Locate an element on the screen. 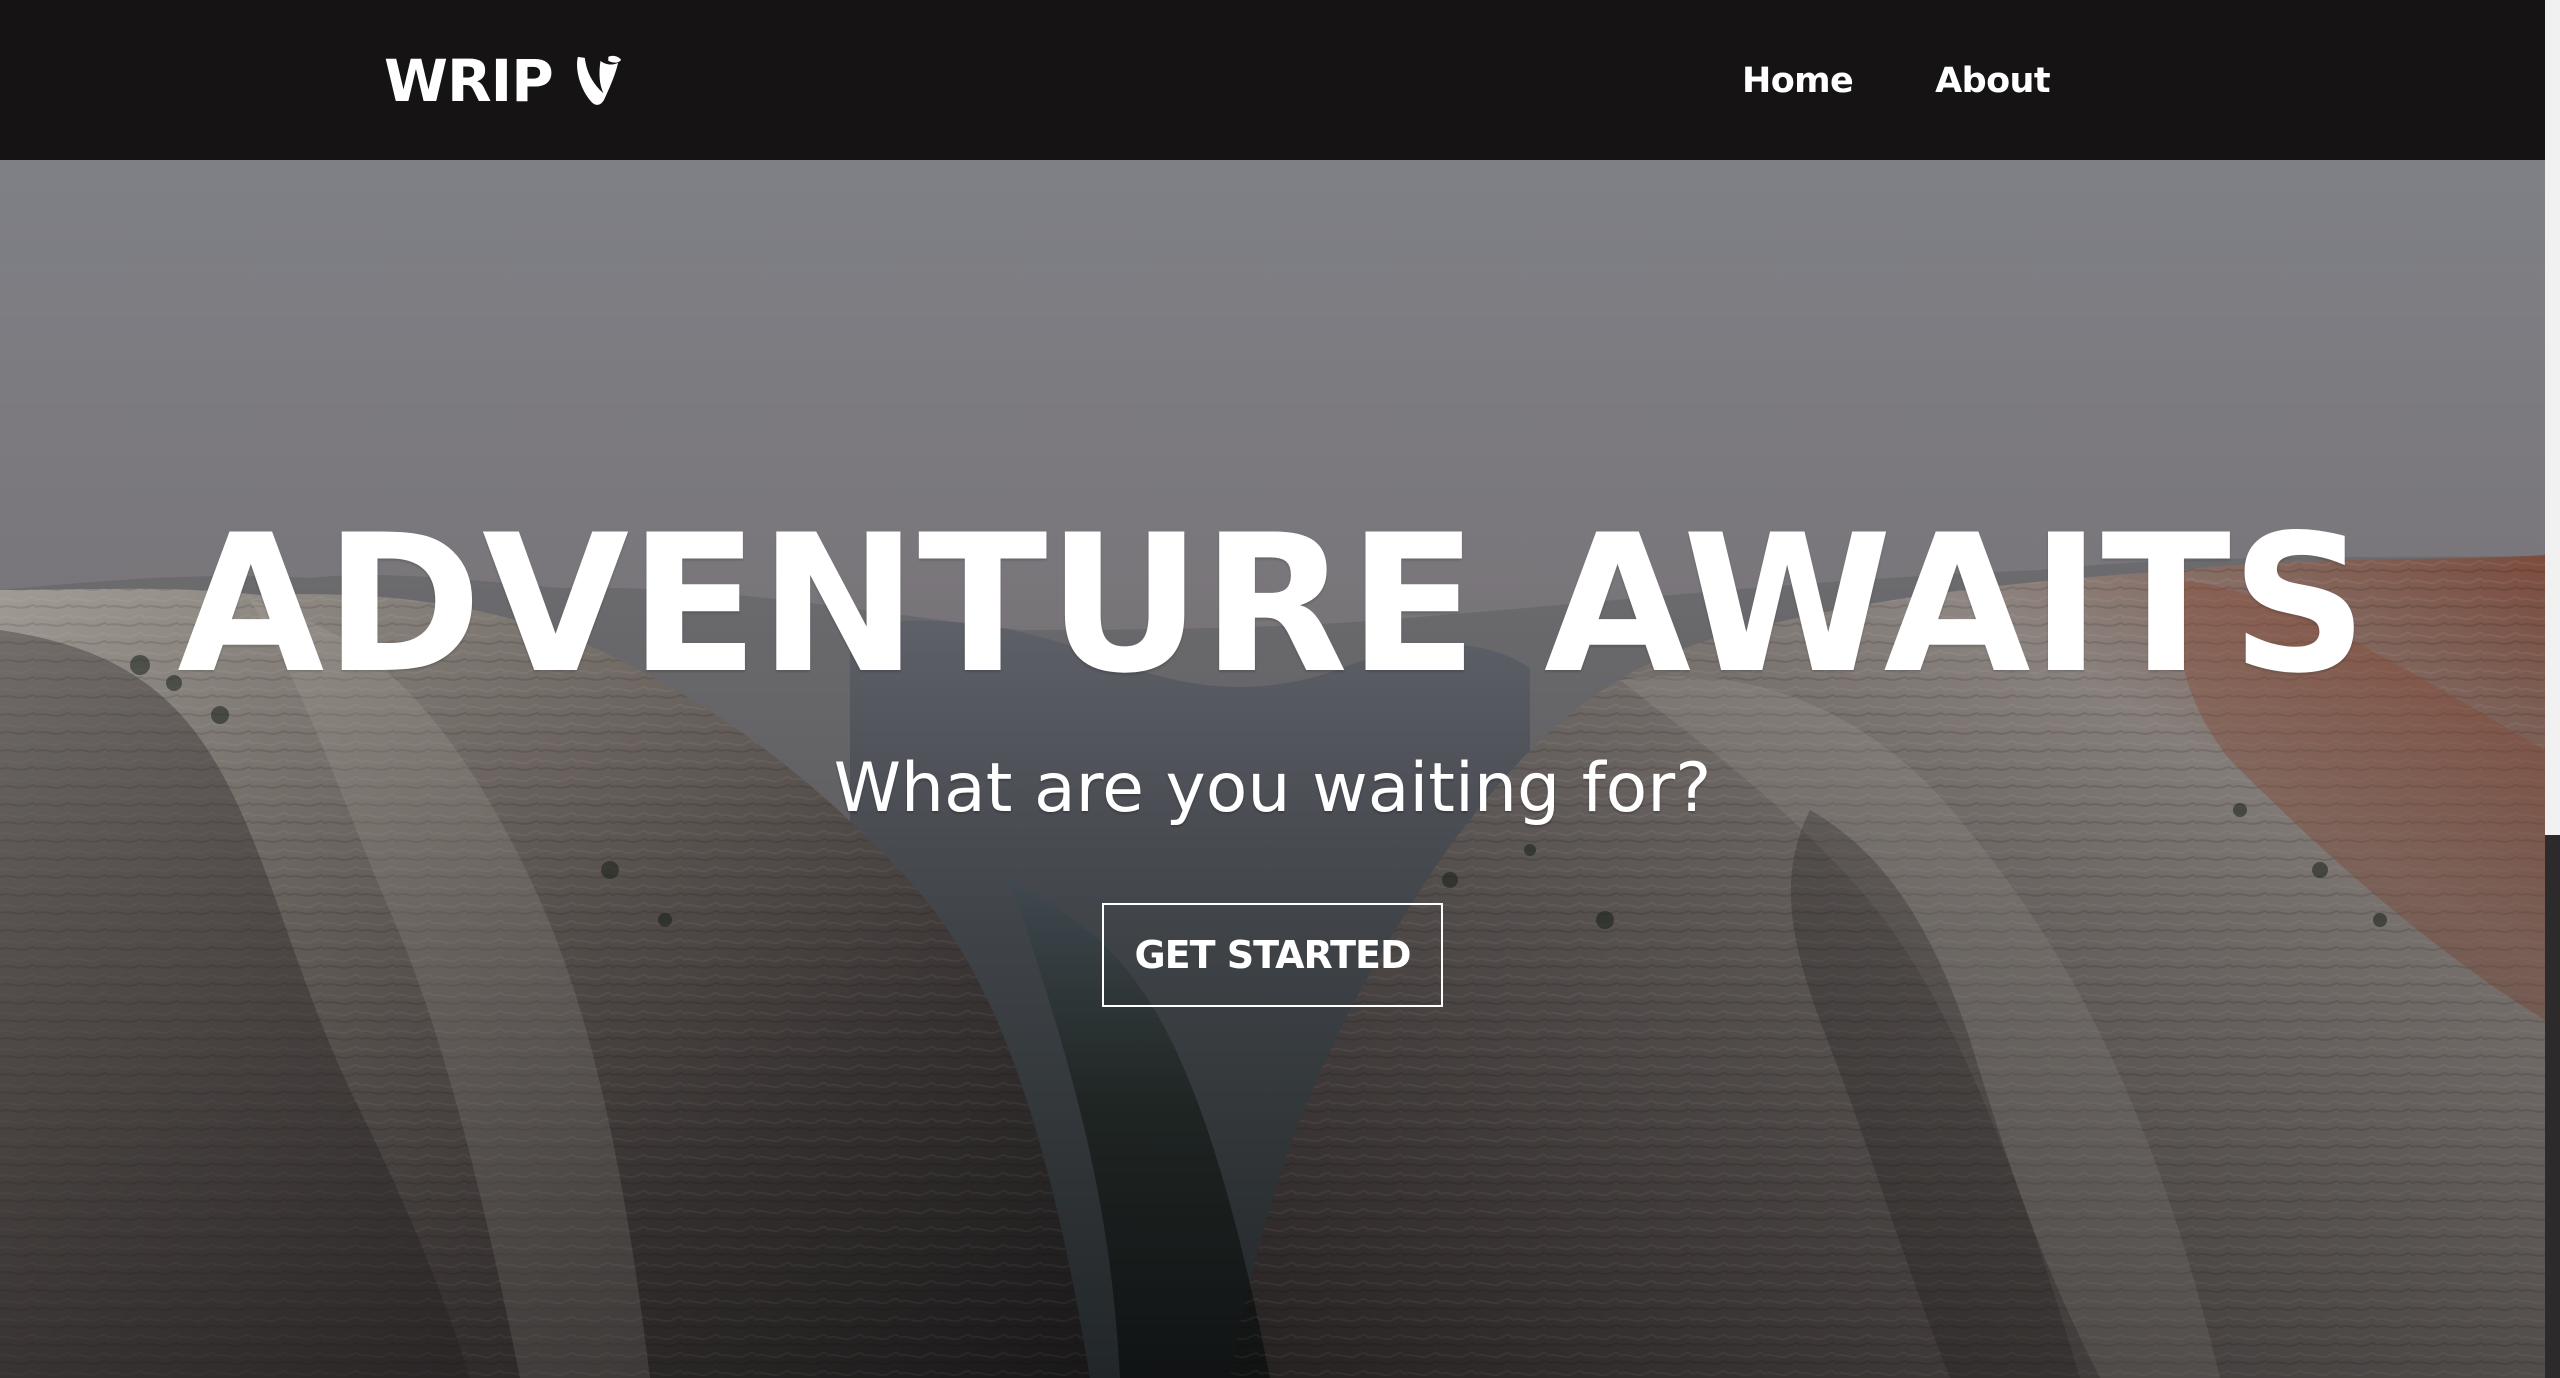 The width and height of the screenshot is (2560, 1378). vertical-scrollbar-thumb is located at coordinates (2552, 1106).